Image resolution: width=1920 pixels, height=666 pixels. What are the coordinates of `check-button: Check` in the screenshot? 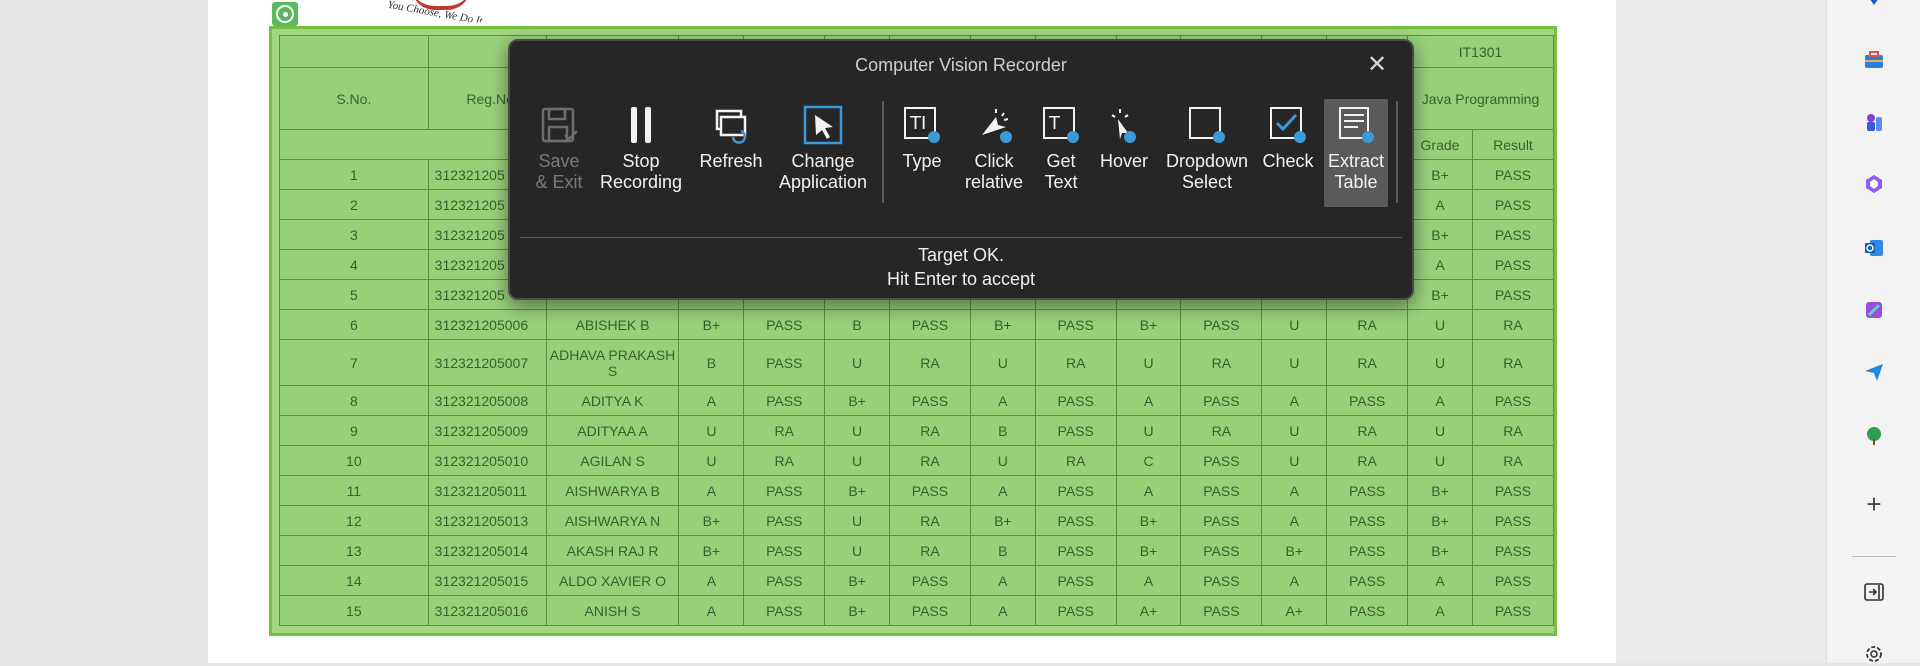 It's located at (1288, 153).